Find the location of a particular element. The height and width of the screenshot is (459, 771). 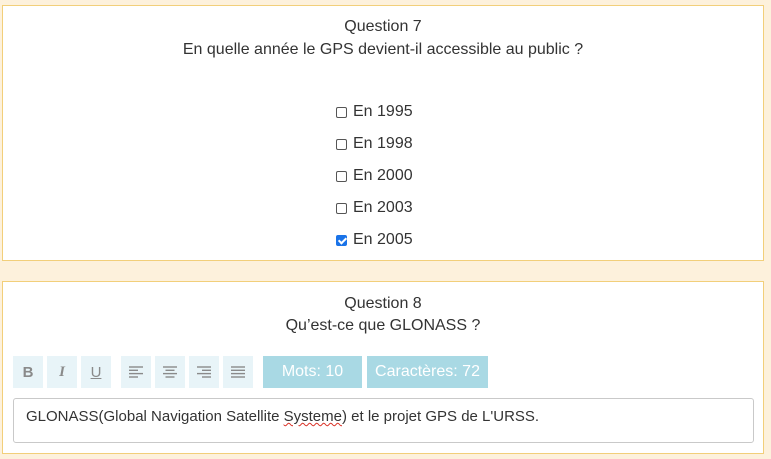

option-label: En 2005 is located at coordinates (383, 239).